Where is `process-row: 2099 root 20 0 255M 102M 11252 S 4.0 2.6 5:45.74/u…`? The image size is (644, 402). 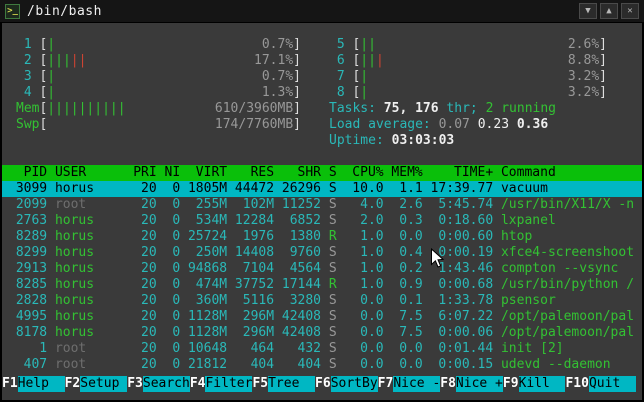 process-row: 2099 root 20 0 255M 102M 11252 S 4.0 2.6 5:45.74/u… is located at coordinates (322, 205).